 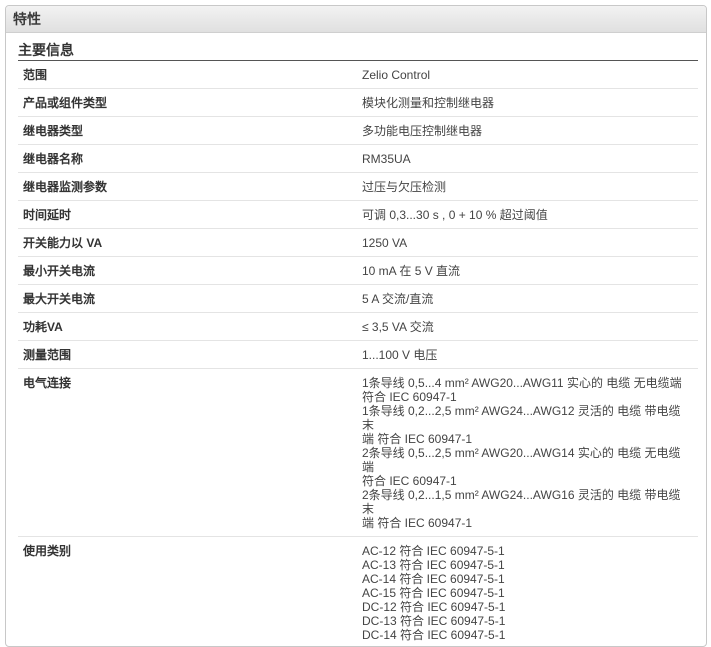 What do you see at coordinates (530, 131) in the screenshot?
I see `spec-value: 多功能电压控制继电器` at bounding box center [530, 131].